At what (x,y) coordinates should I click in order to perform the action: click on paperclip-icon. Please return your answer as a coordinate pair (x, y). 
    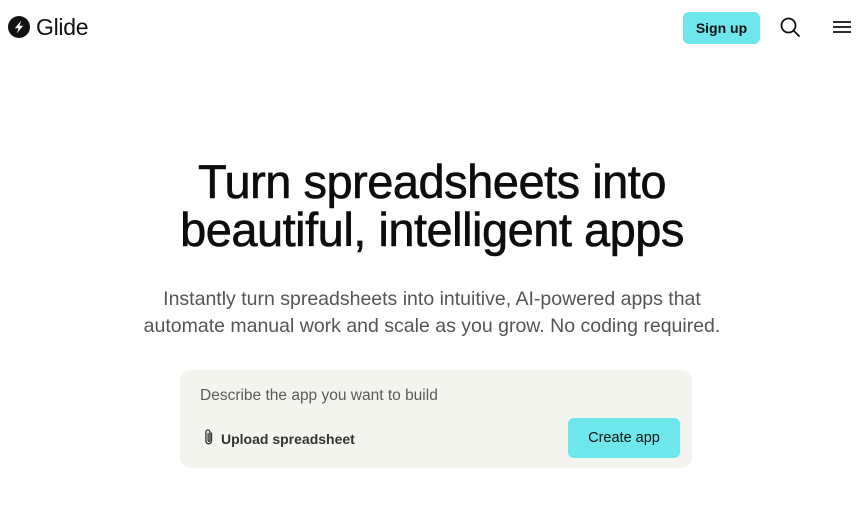
    Looking at the image, I should click on (209, 438).